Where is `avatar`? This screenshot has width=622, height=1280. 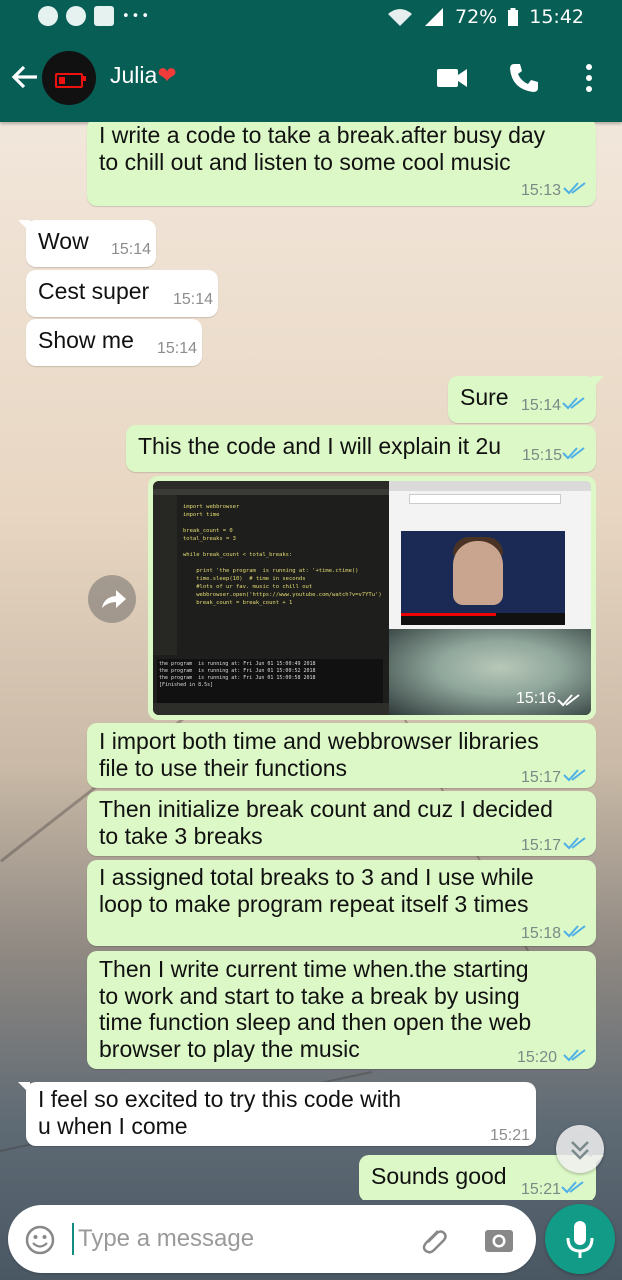 avatar is located at coordinates (69, 78).